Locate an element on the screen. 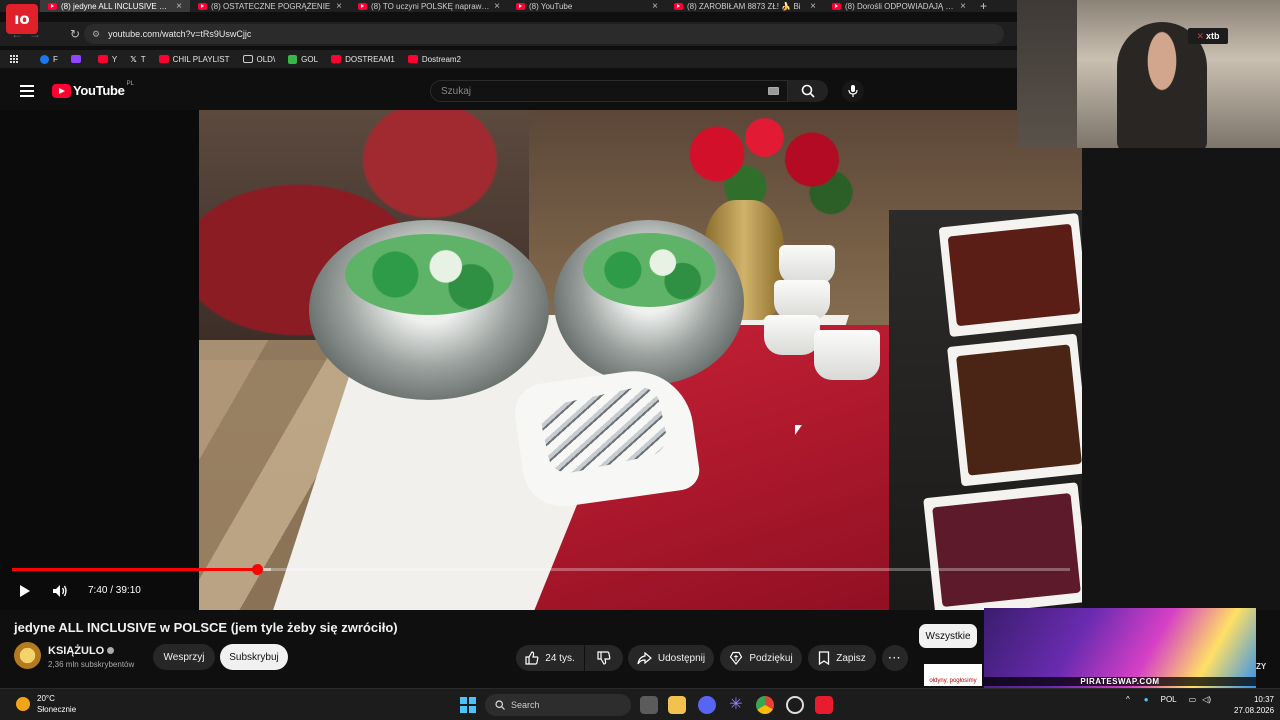 This screenshot has width=1280, height=720. x-icon: 𝕏 is located at coordinates (133, 59).